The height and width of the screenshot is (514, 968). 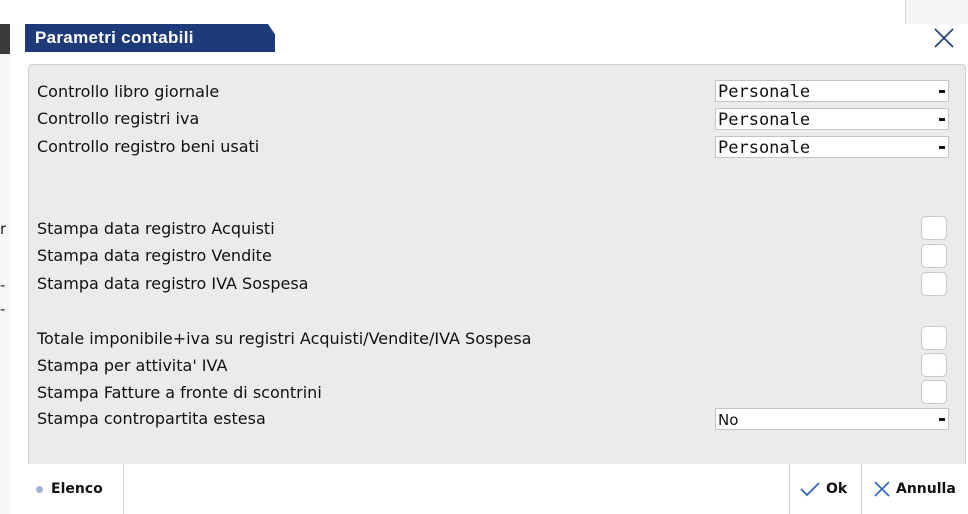 I want to click on annulla-button: Annulla, so click(x=914, y=489).